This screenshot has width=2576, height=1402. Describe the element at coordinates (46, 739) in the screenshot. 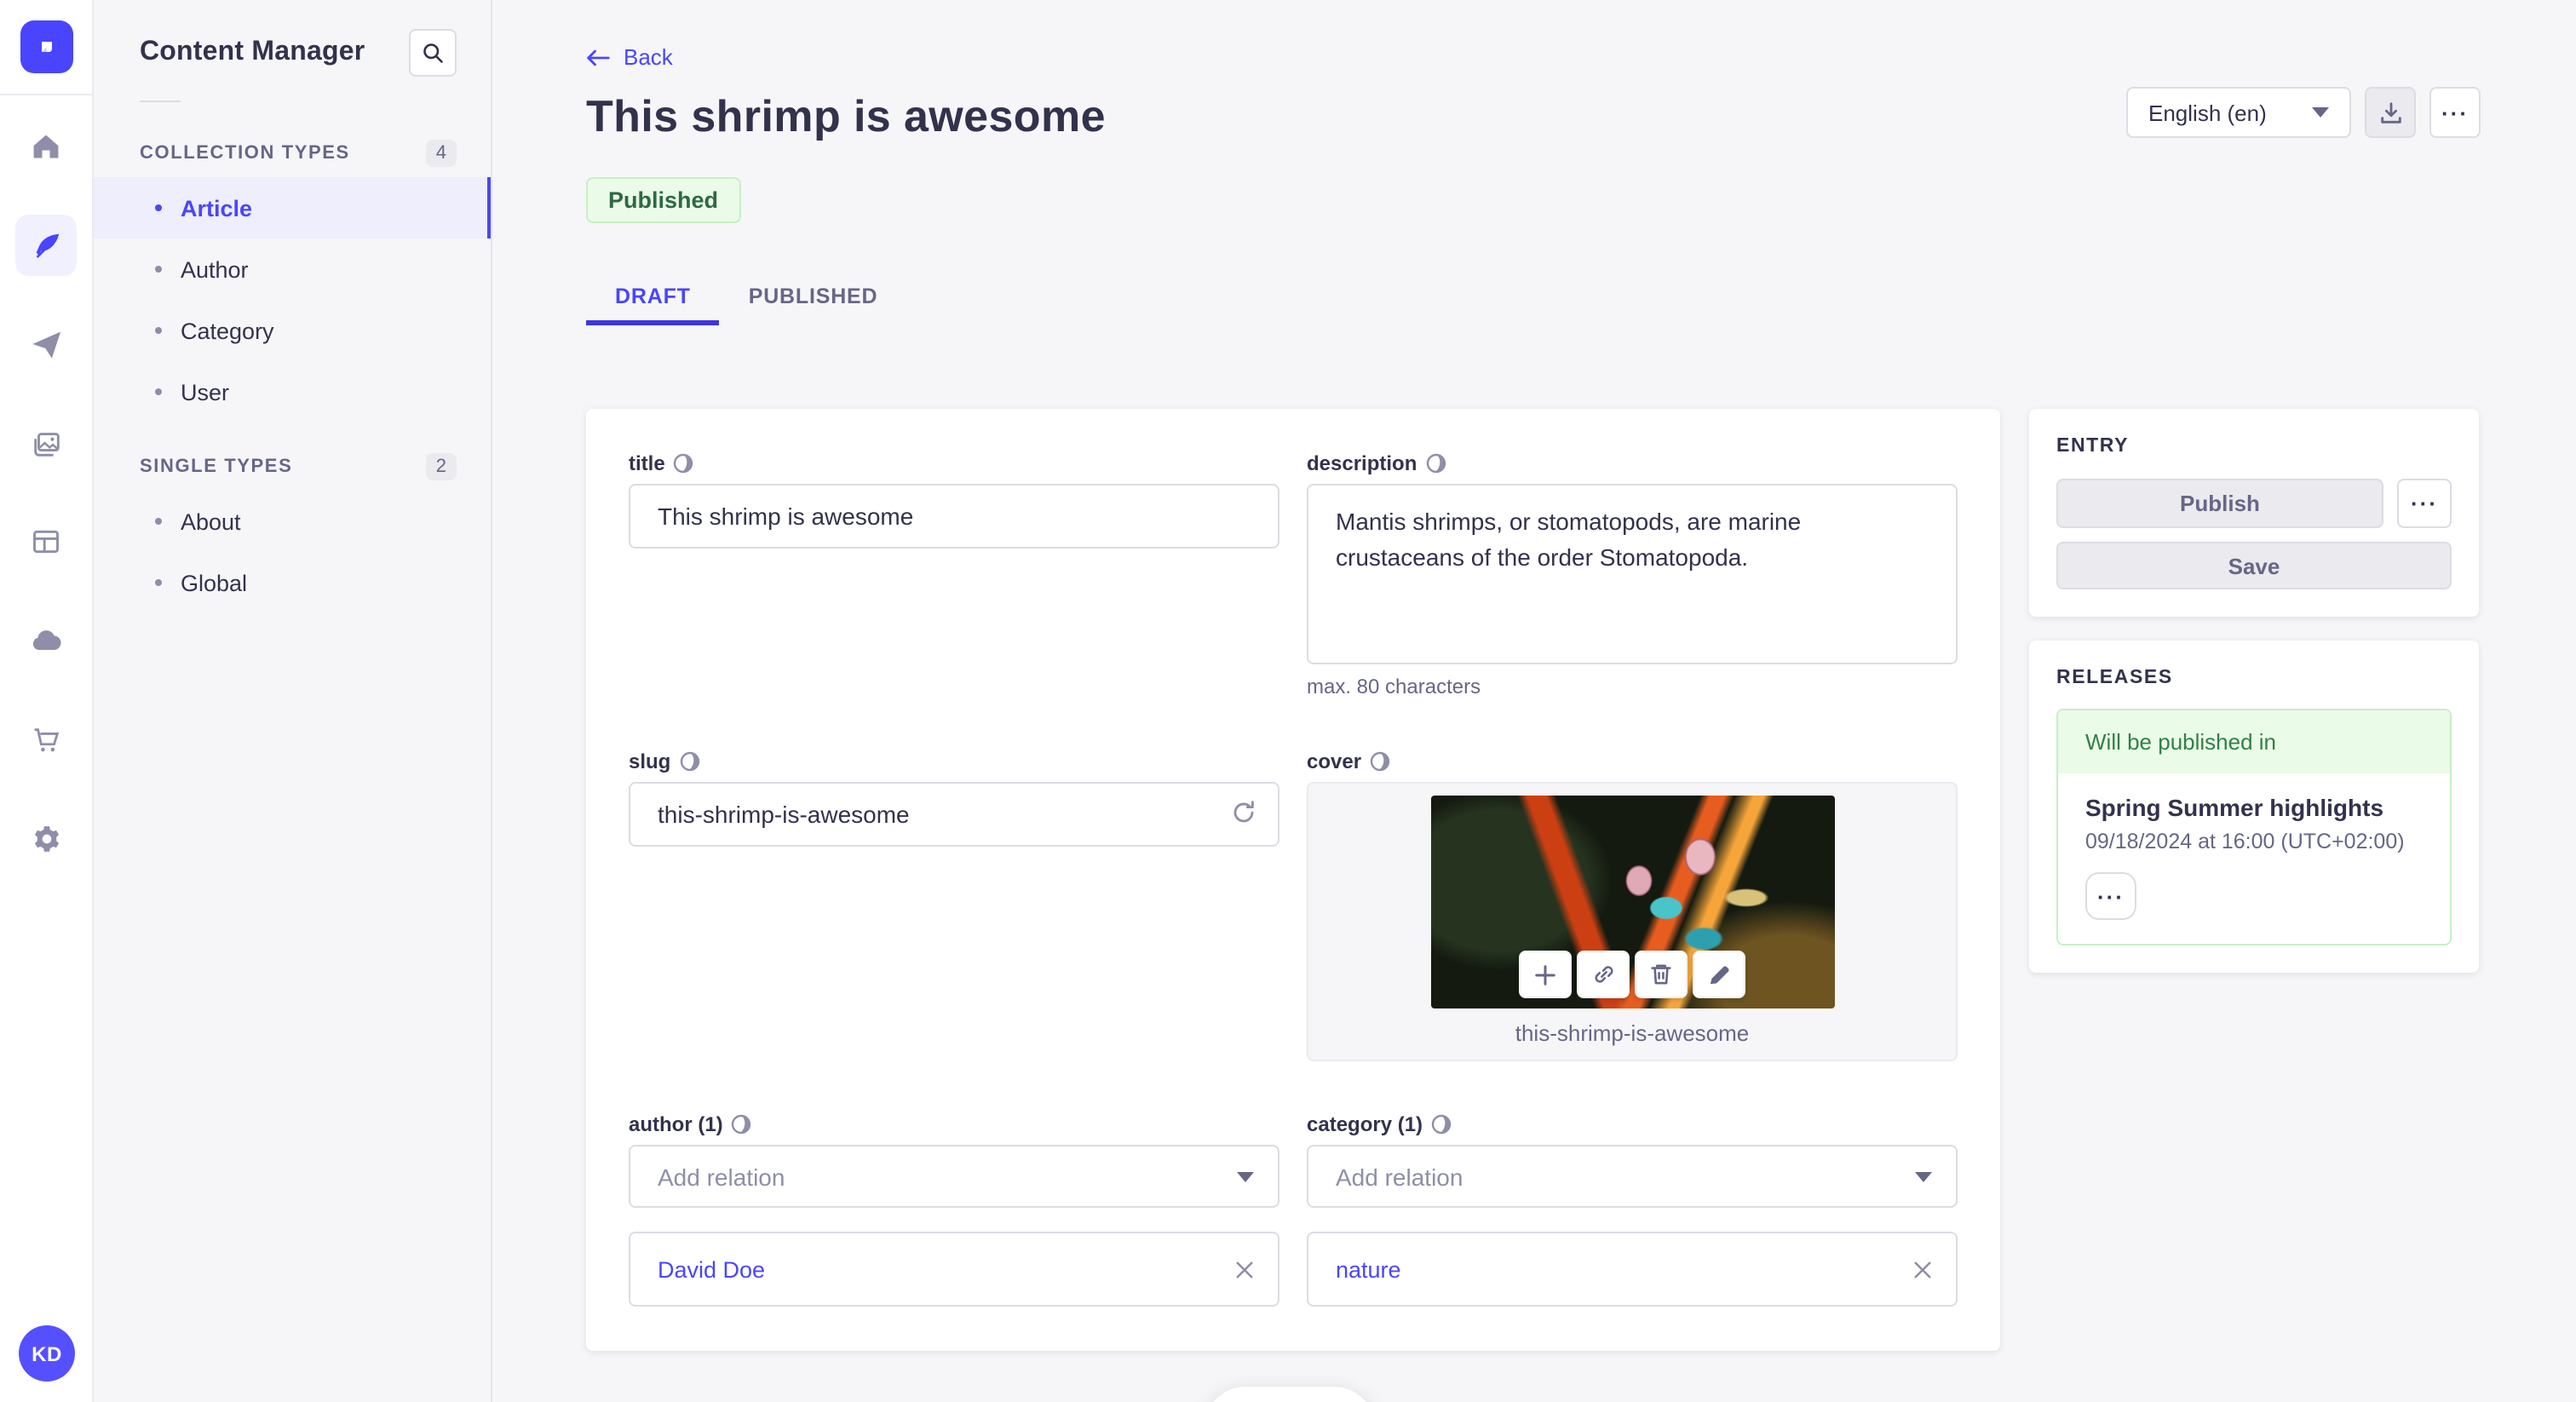

I see `marketplace-cart-icon` at that location.